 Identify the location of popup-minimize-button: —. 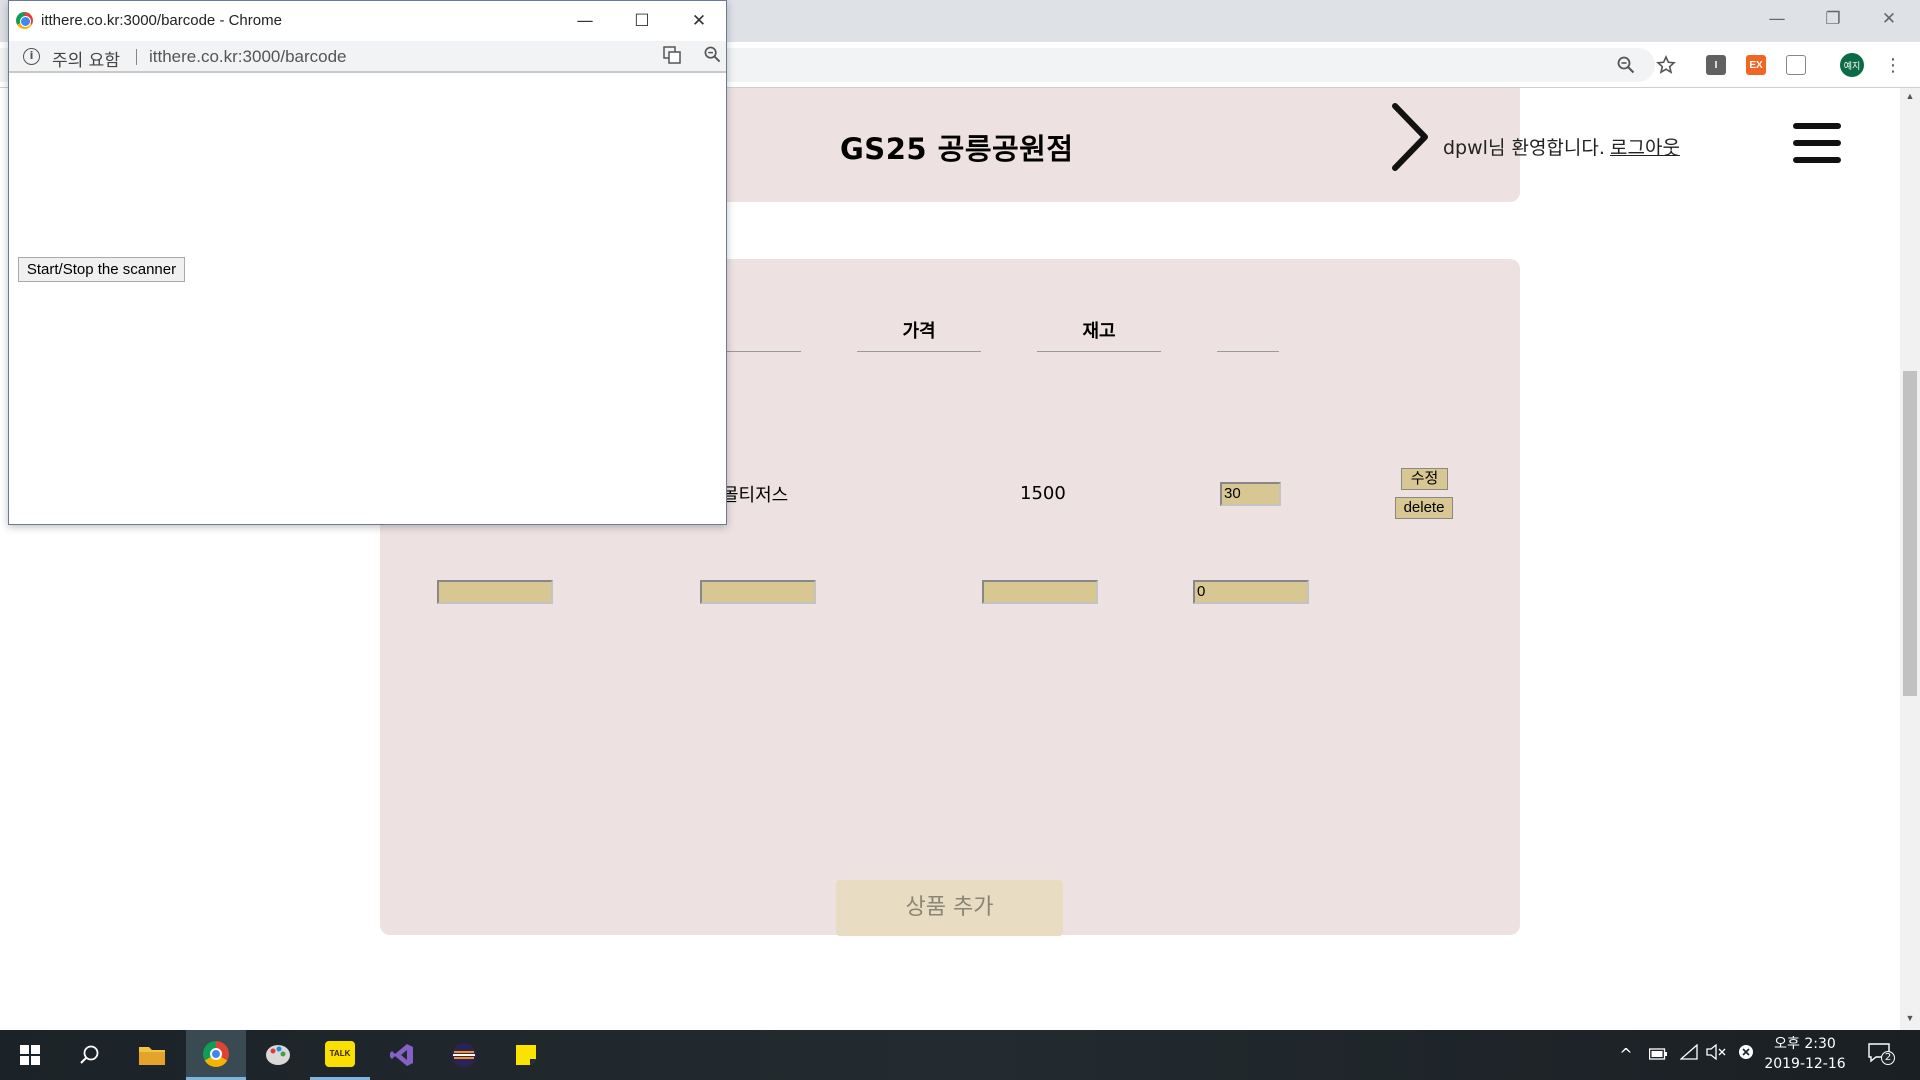
(585, 21).